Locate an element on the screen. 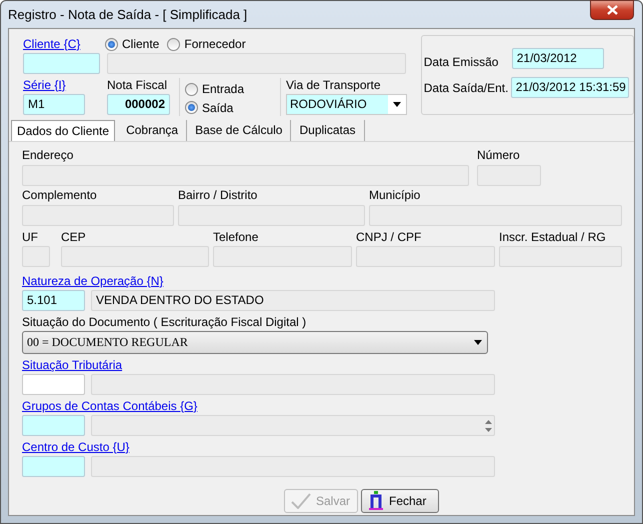 This screenshot has height=524, width=643. window-title: Registro - Nota de Saída - [ Simplificada ] is located at coordinates (128, 14).